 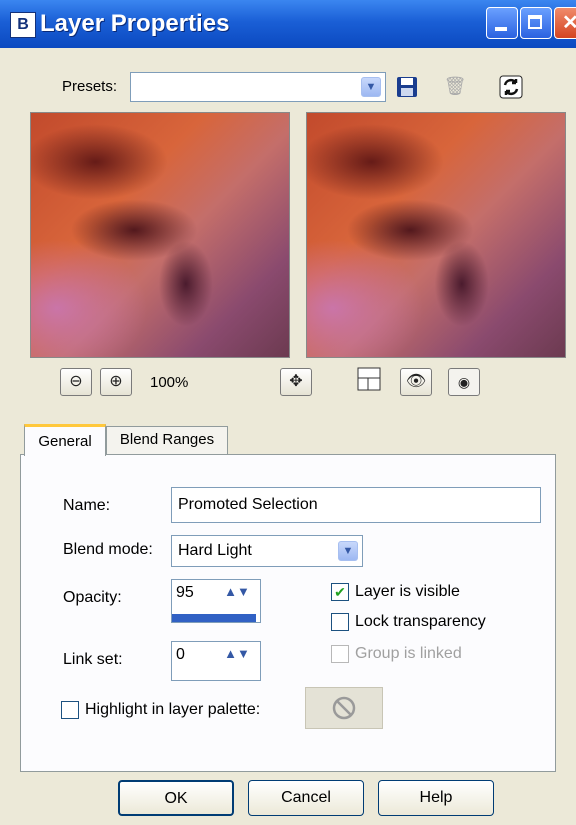 I want to click on window-title: Layer Properties, so click(x=135, y=23).